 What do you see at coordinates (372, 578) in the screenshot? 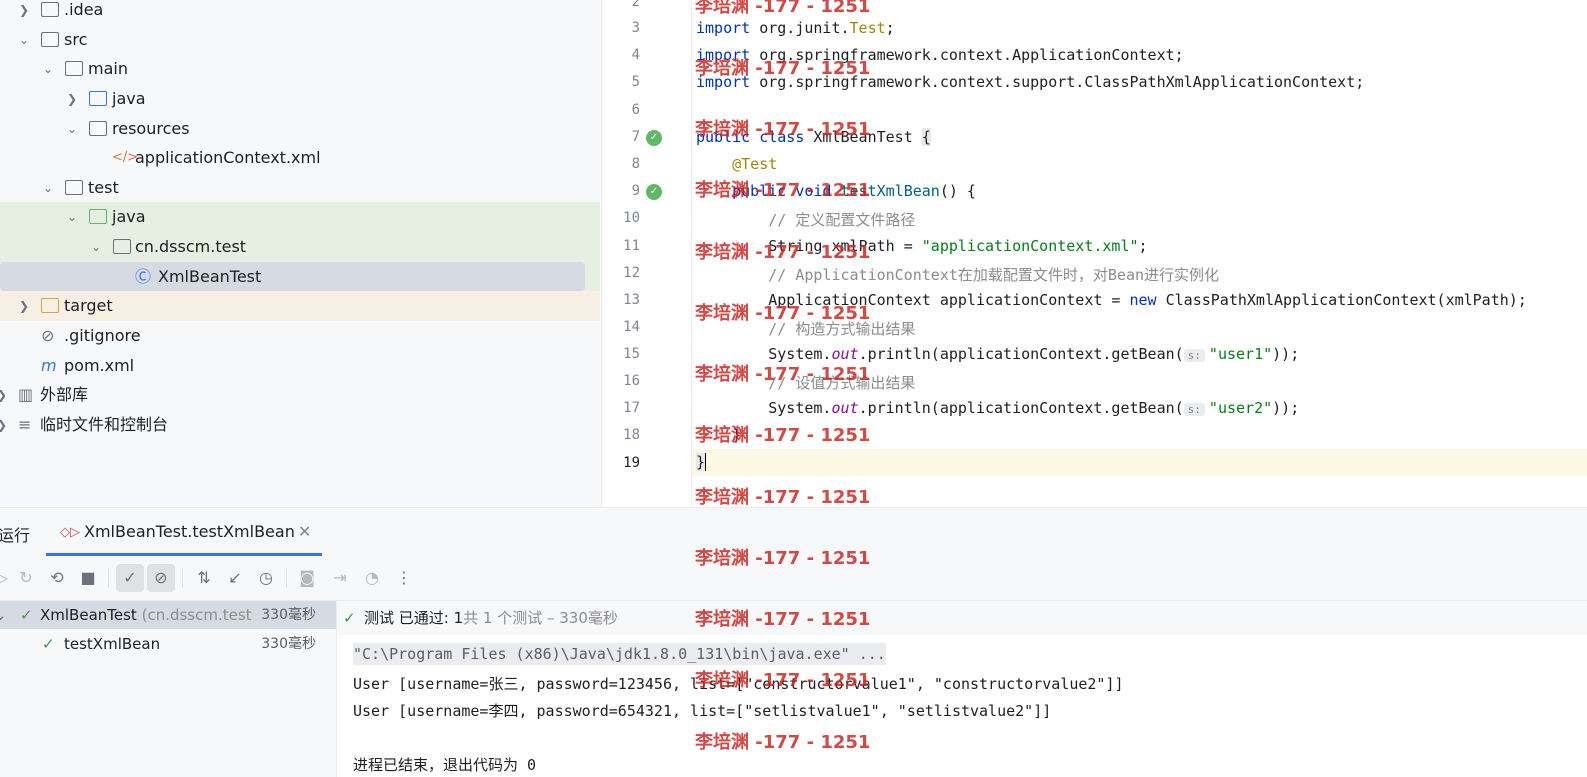
I see `gauge-icon: ◔` at bounding box center [372, 578].